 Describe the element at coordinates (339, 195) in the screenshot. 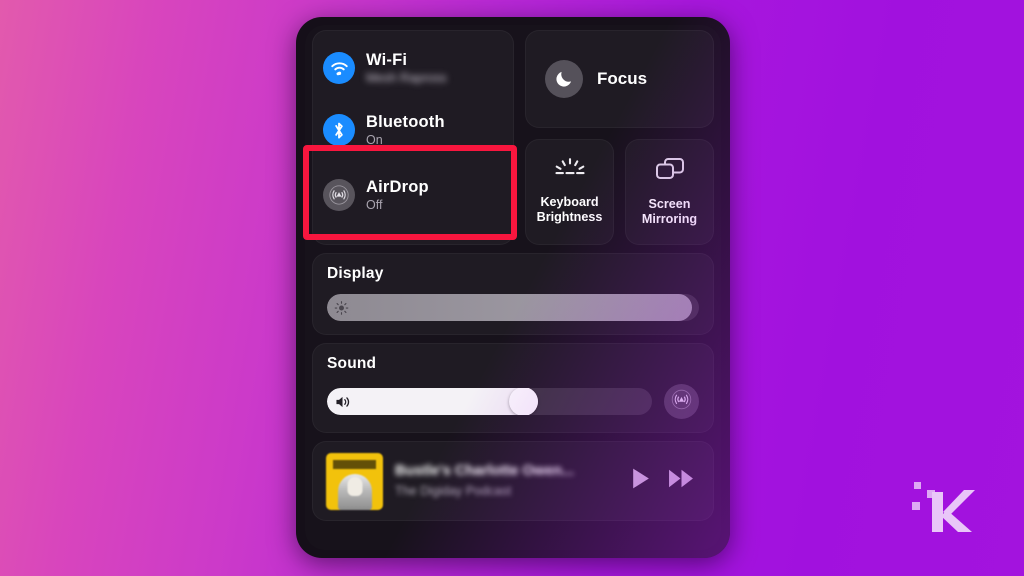

I see `airdrop-icon` at that location.